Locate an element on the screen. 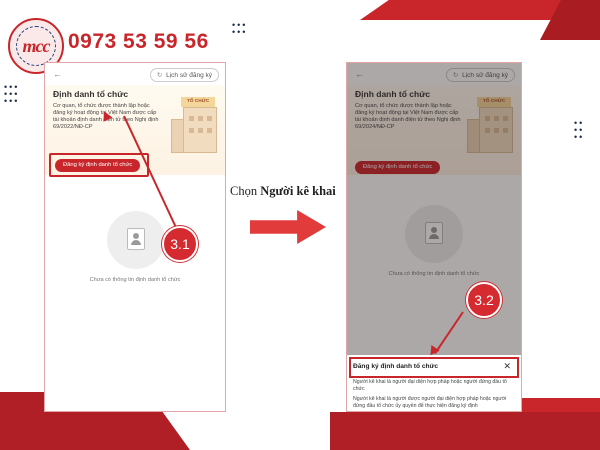 The height and width of the screenshot is (450, 600). empty-state-text: Chưa có thông tin định danh tổ chức is located at coordinates (135, 280).